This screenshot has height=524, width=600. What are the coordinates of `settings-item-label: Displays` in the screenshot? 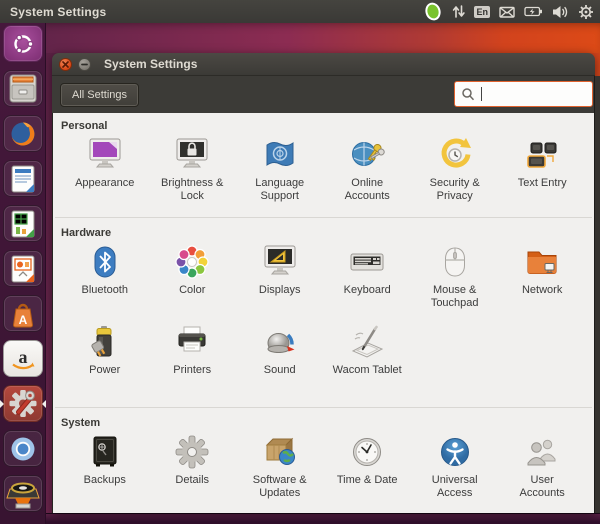 It's located at (279, 290).